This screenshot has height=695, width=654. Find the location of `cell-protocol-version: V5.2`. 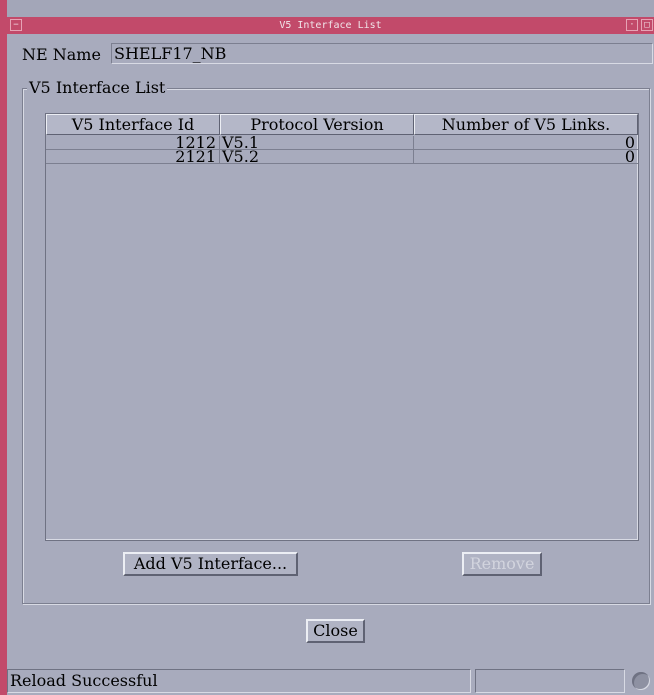

cell-protocol-version: V5.2 is located at coordinates (317, 157).